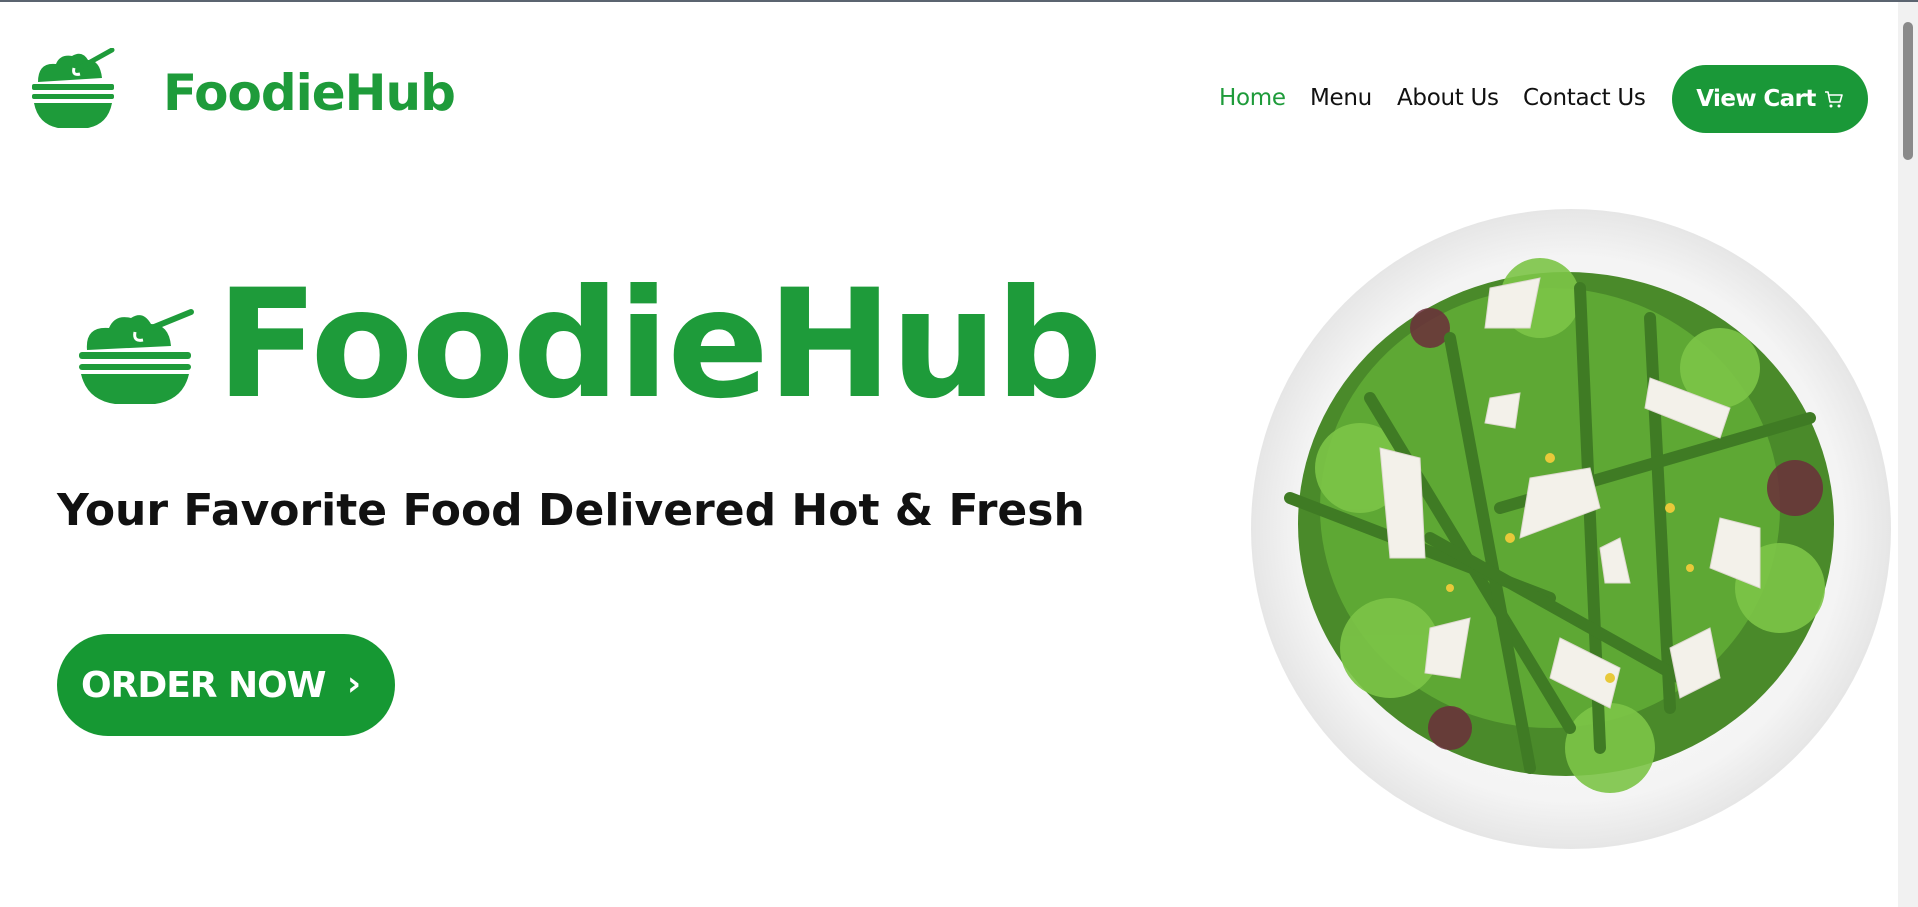 This screenshot has width=1918, height=907. I want to click on hero-subtitle: Your Favorite Food Delivered Hot & Fresh, so click(571, 510).